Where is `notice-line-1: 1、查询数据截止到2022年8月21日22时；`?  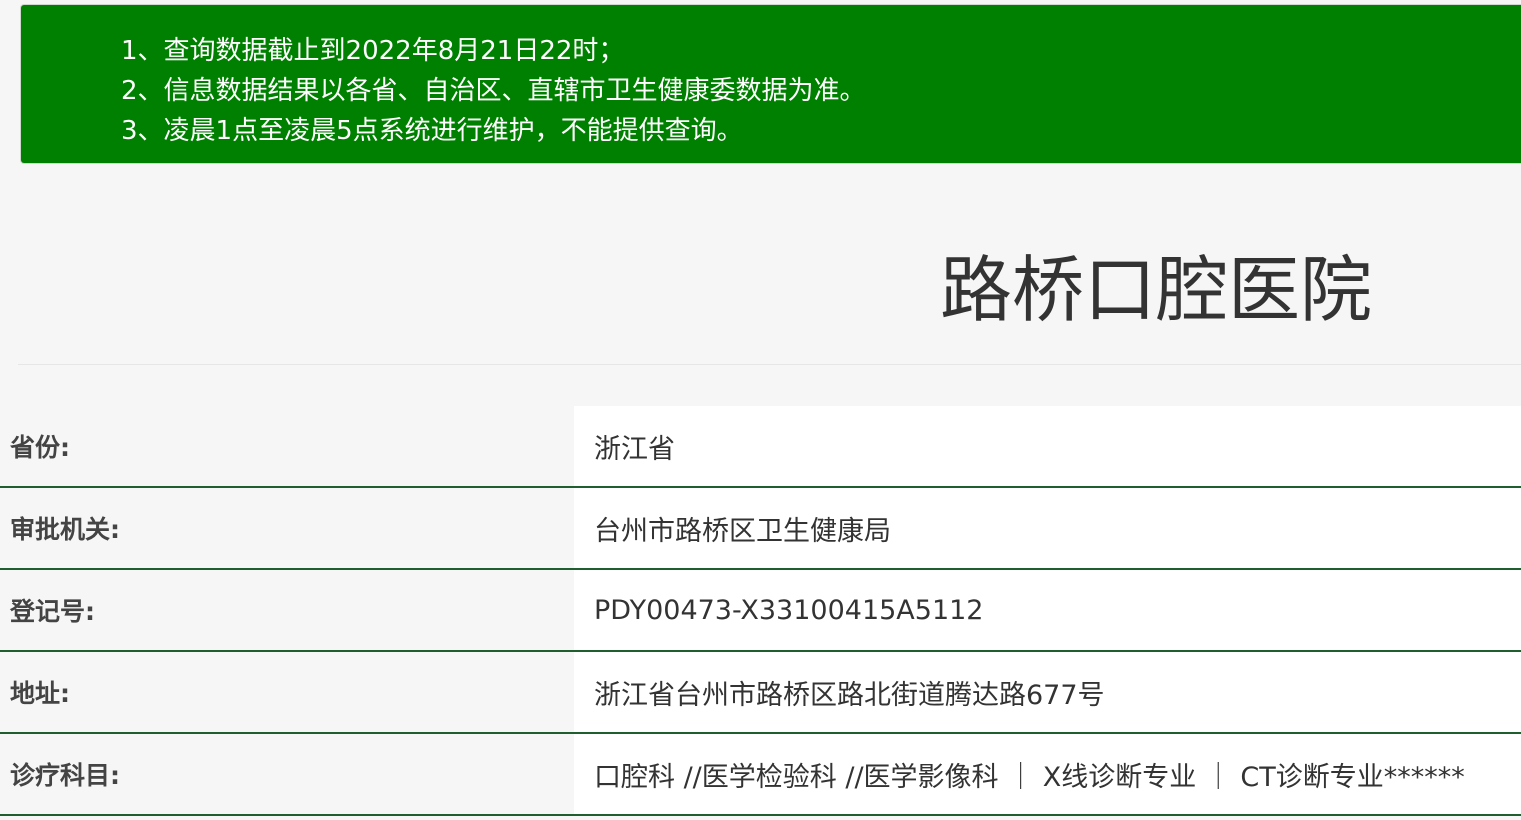 notice-line-1: 1、查询数据截止到2022年8月21日22时； is located at coordinates (373, 51).